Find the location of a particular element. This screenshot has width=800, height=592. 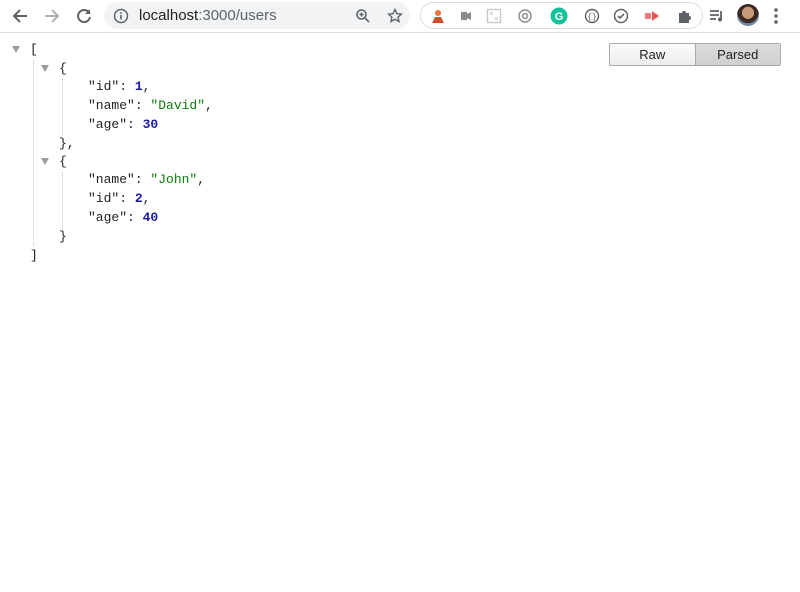

puzzle-icon is located at coordinates (684, 16).